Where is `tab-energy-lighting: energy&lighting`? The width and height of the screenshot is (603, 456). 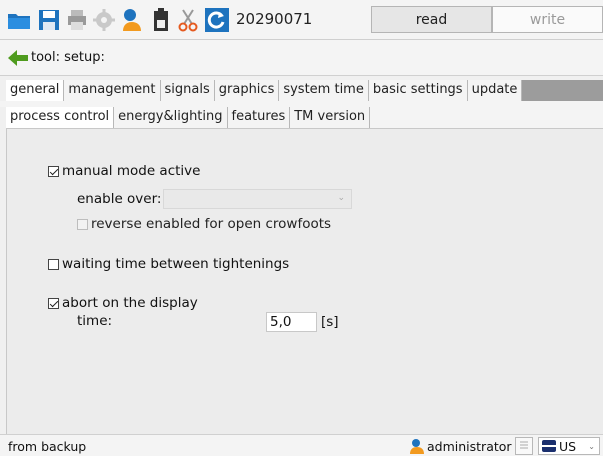 tab-energy-lighting: energy&lighting is located at coordinates (171, 117).